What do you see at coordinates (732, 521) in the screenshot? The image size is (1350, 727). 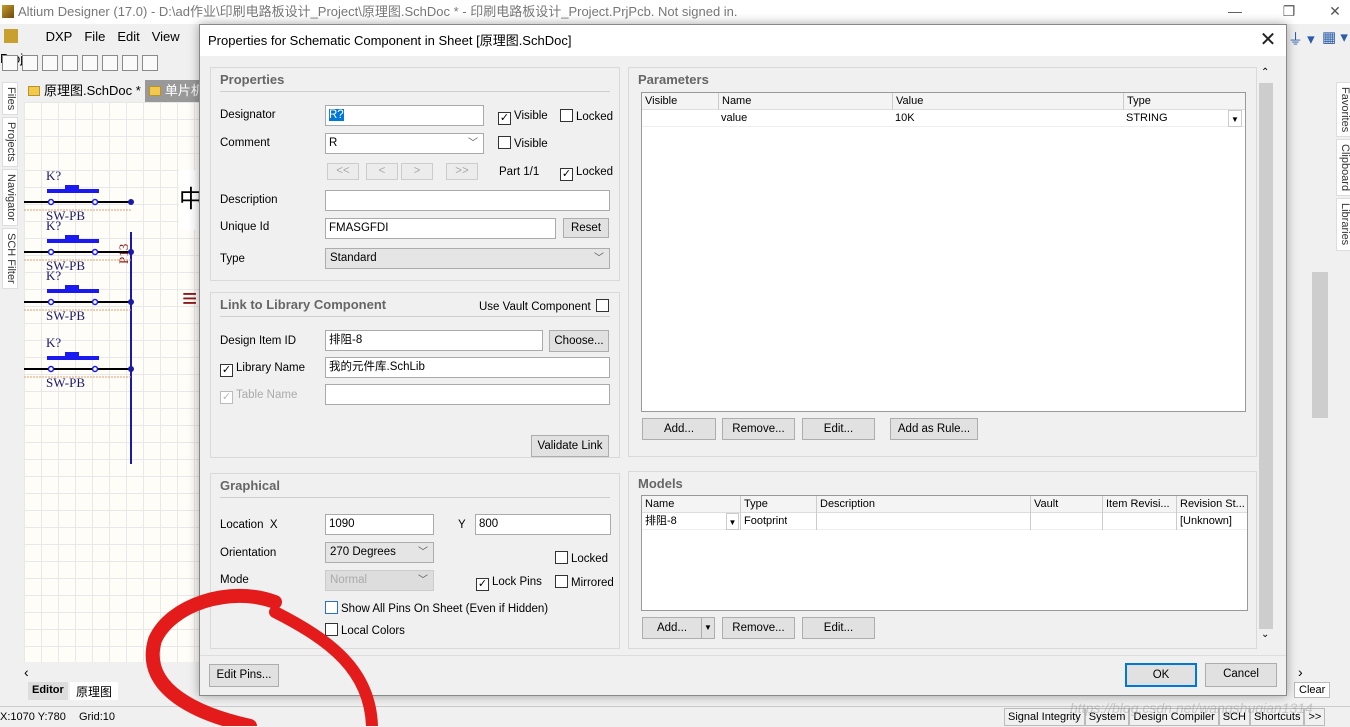 I see `model-dropdown-icon: ▼` at bounding box center [732, 521].